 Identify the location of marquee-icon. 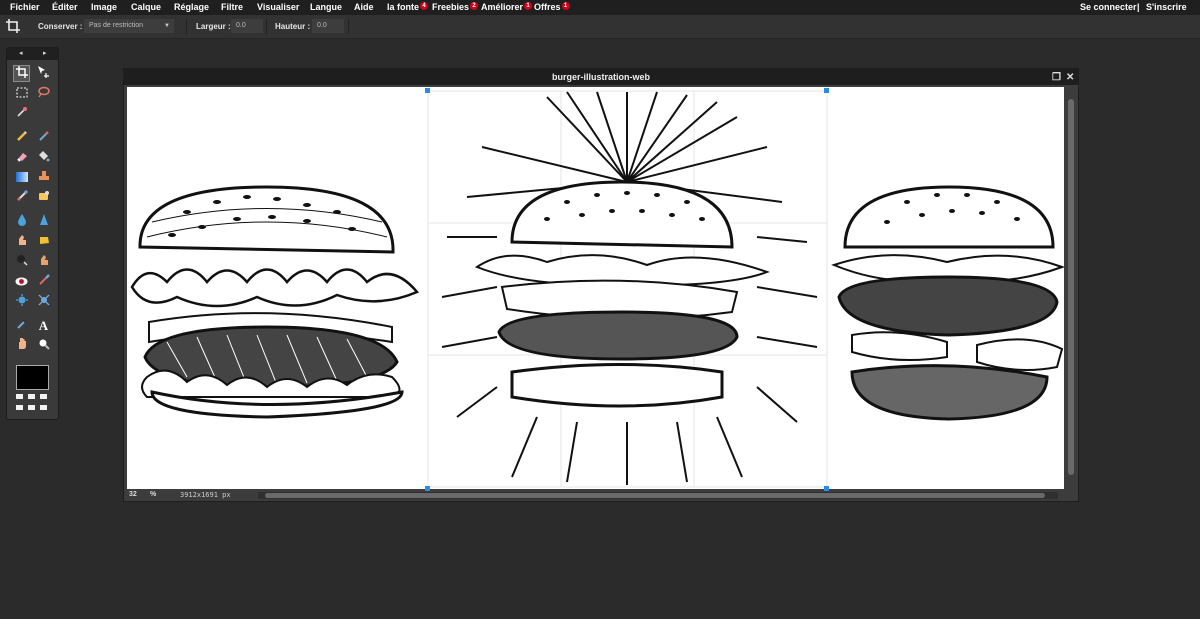
(22, 94).